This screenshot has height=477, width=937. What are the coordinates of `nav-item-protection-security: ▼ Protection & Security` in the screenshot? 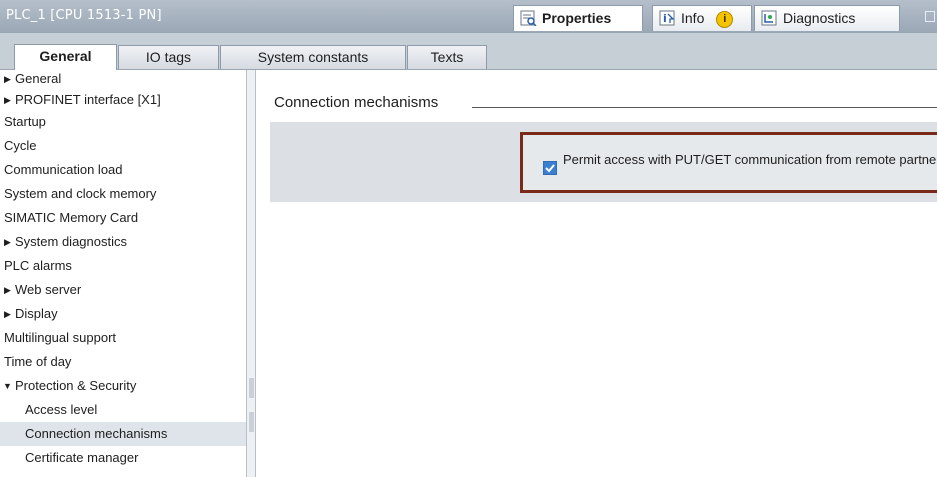 It's located at (123, 386).